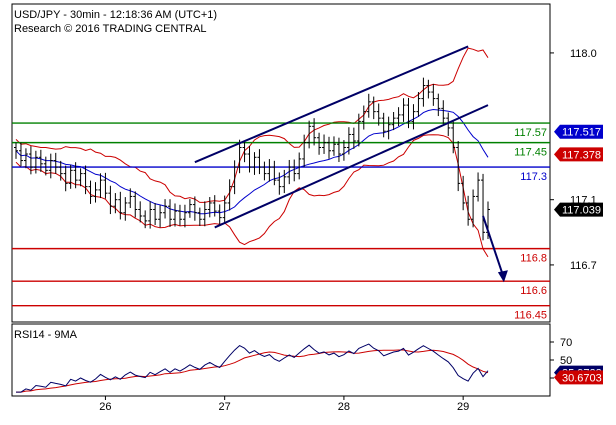 The height and width of the screenshot is (425, 616). Describe the element at coordinates (582, 378) in the screenshot. I see `rsi-tag-label-1: 30.6703` at that location.